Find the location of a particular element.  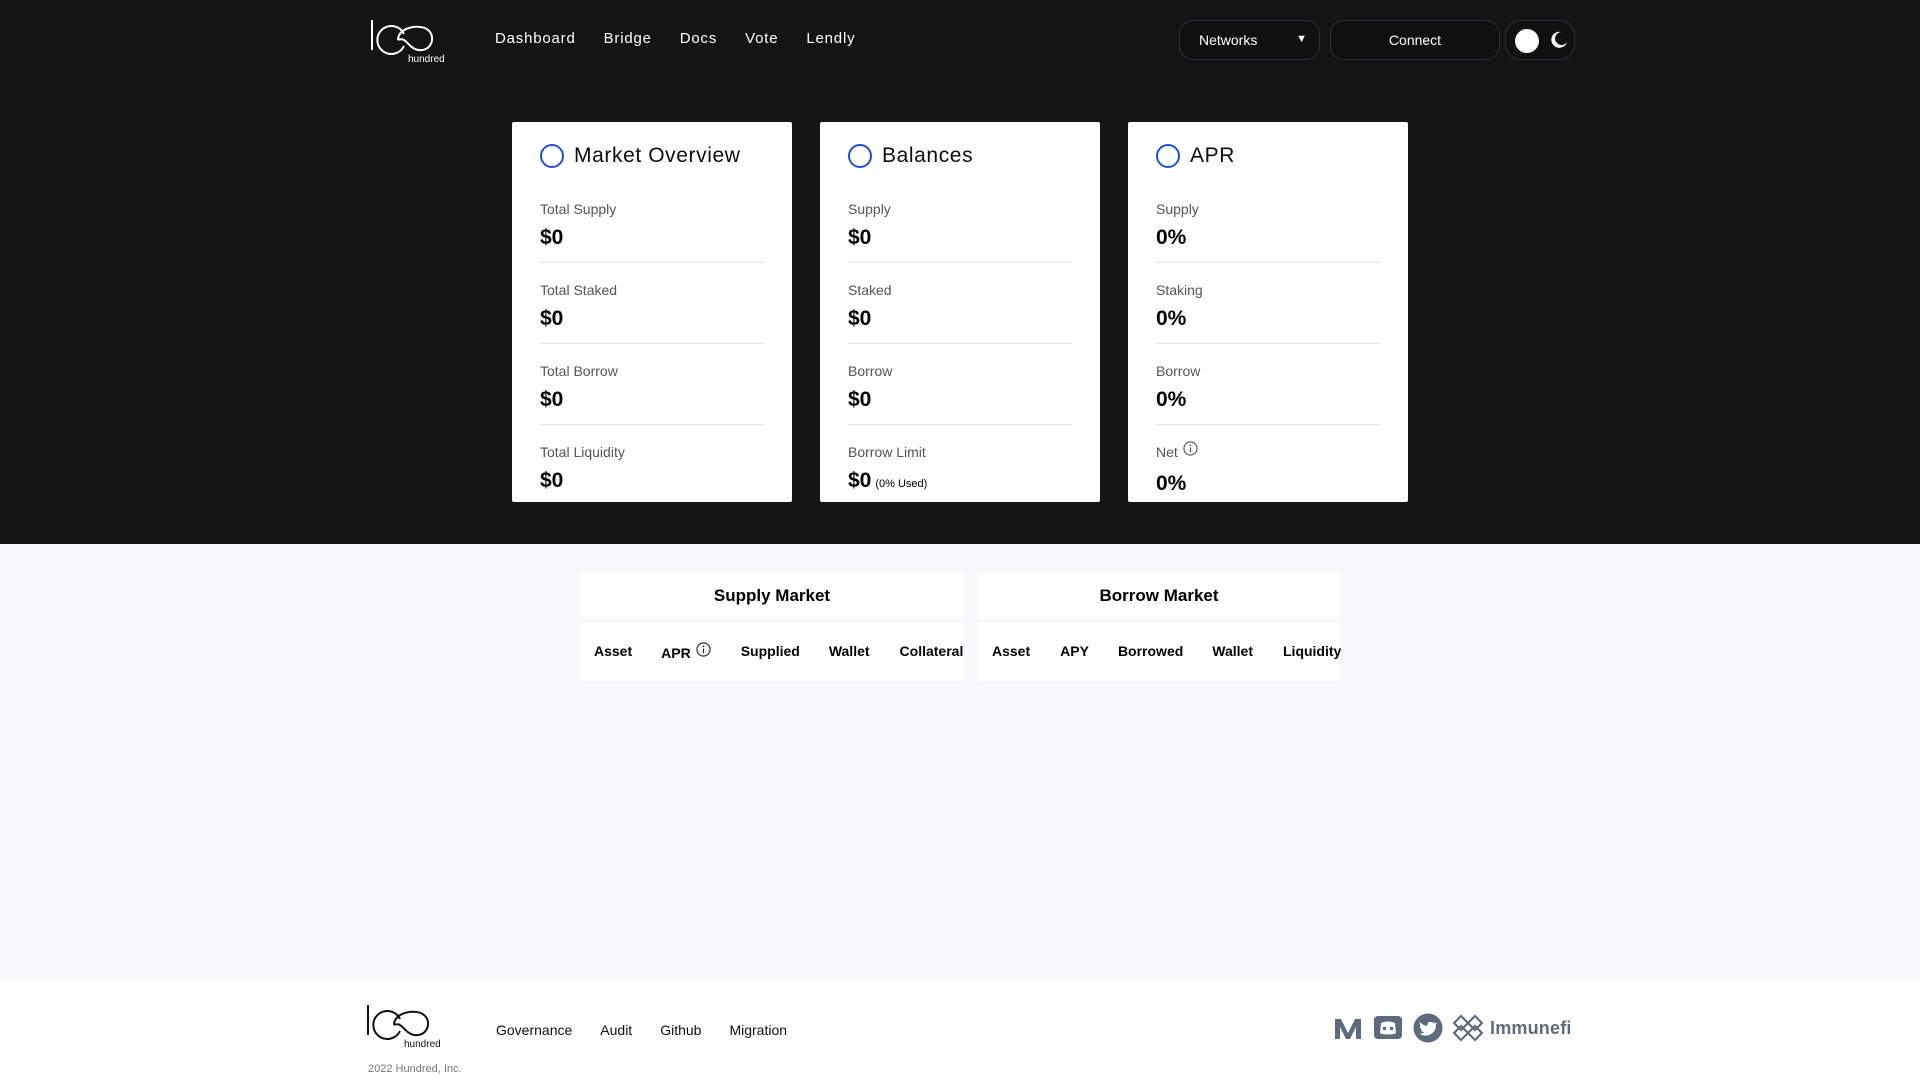

stat-label: Borrow Limit is located at coordinates (887, 451).